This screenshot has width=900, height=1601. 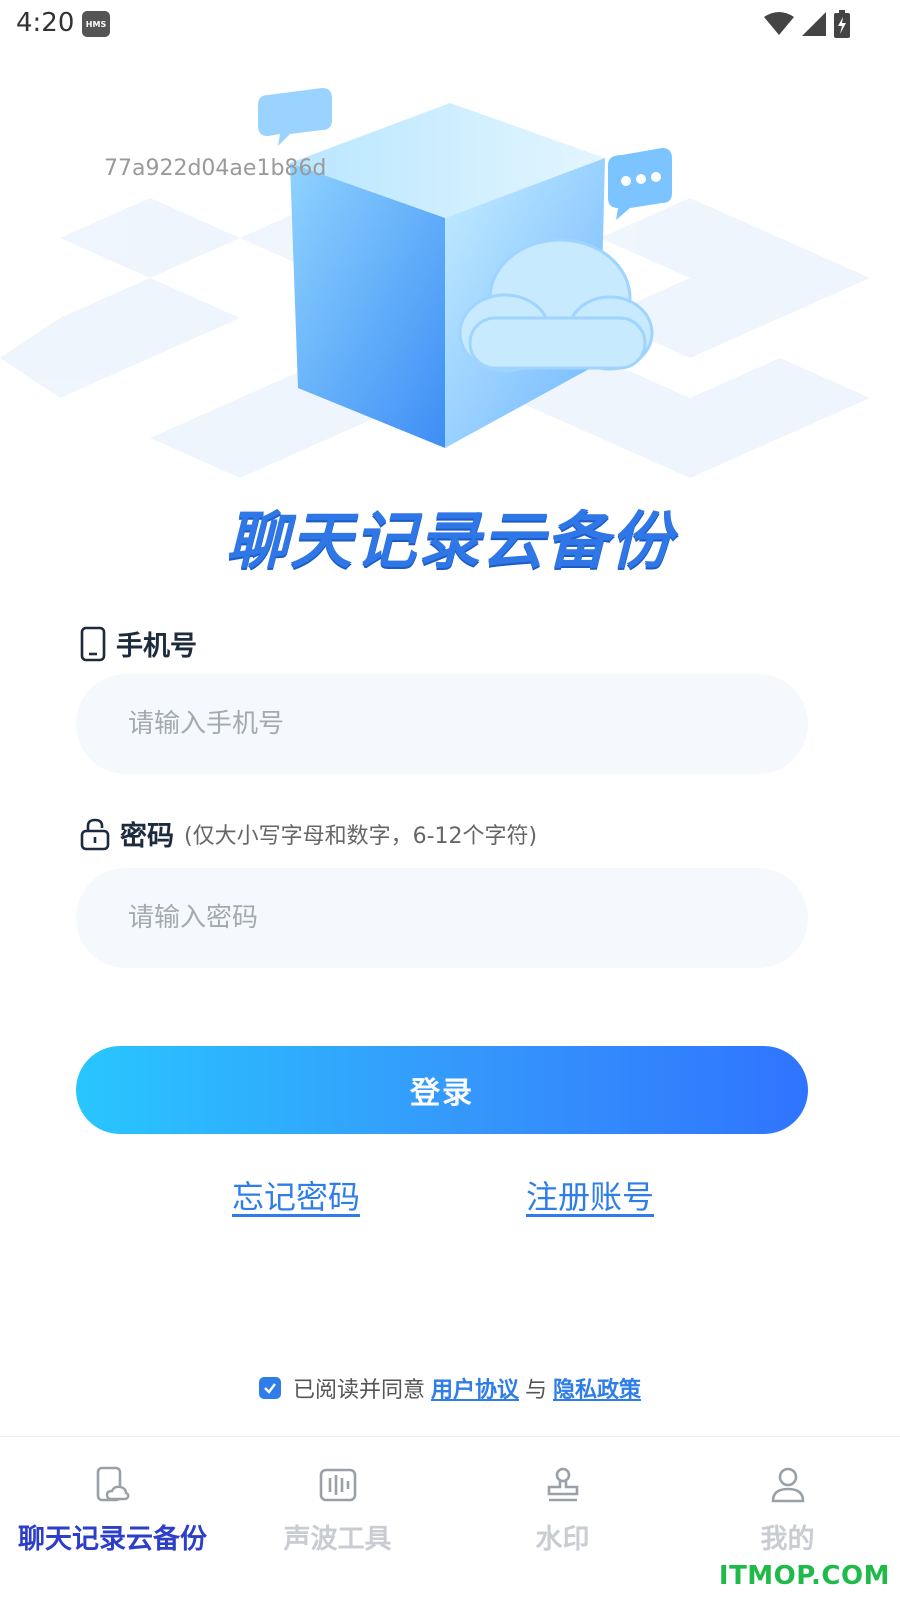 What do you see at coordinates (337, 1485) in the screenshot?
I see `soundwave-icon` at bounding box center [337, 1485].